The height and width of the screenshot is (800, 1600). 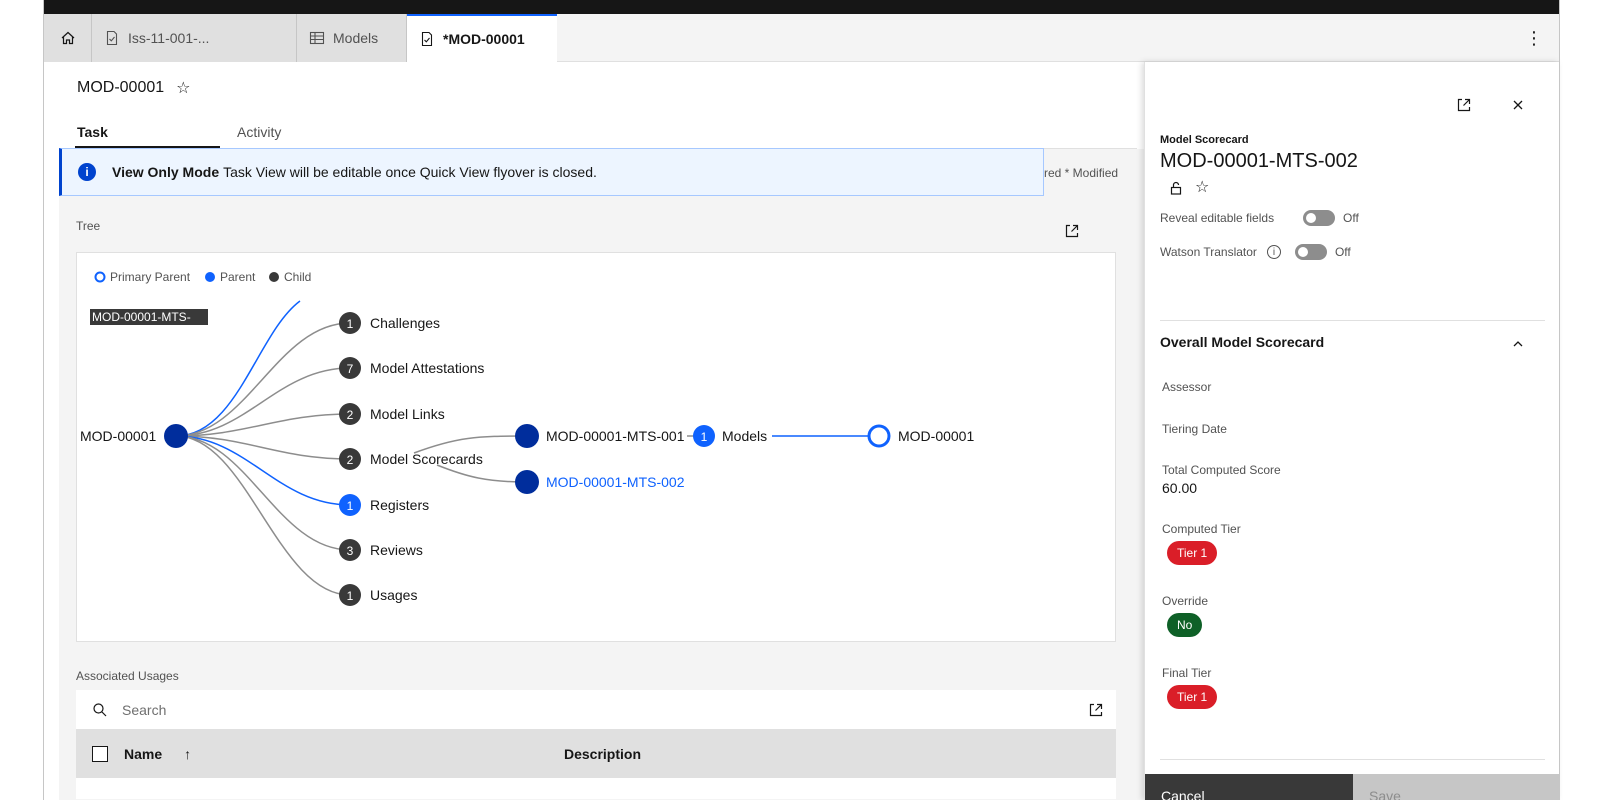 I want to click on window-border-right, so click(x=1559, y=400).